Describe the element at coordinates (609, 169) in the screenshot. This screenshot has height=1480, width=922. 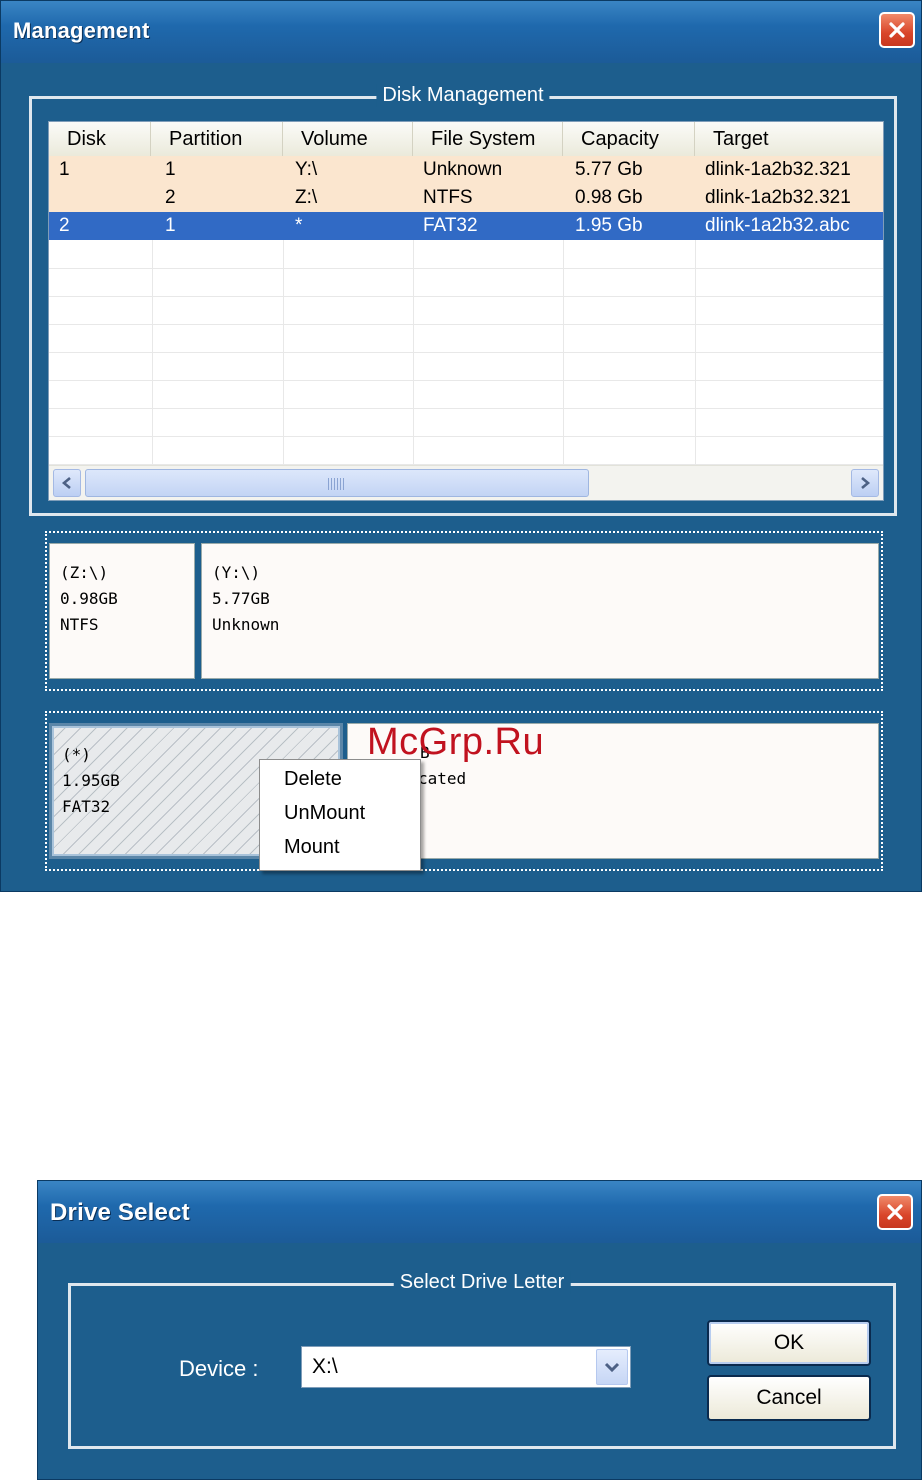
I see `cell-capacity: 5.77 Gb` at that location.